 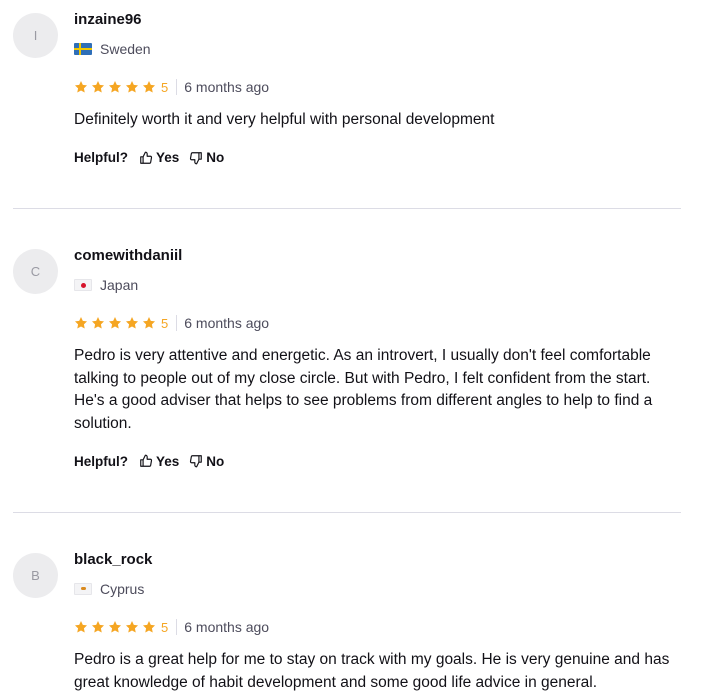 I want to click on reviewer-country: Cyprus, so click(x=379, y=589).